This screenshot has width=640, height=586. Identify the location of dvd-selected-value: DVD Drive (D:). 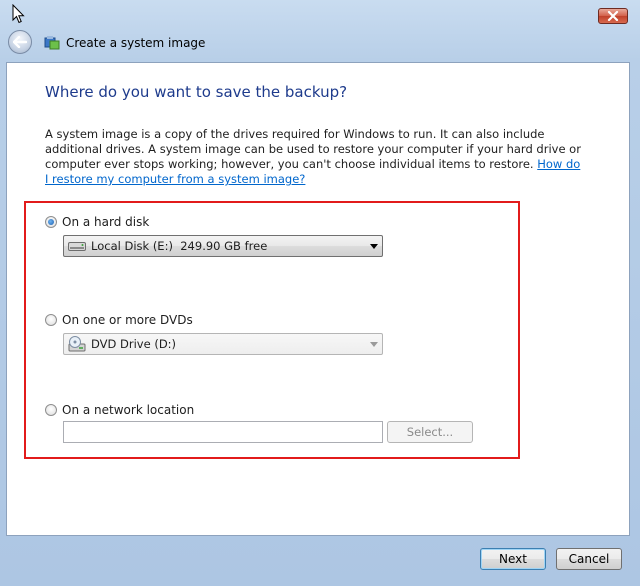
(134, 344).